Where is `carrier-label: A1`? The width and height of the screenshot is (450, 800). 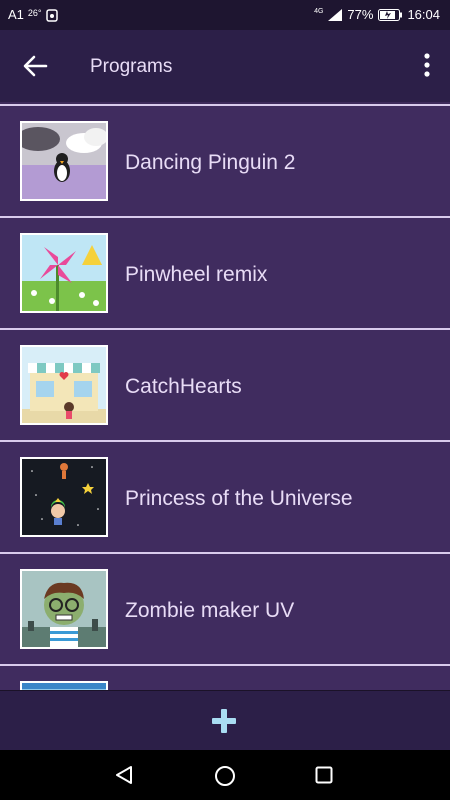 carrier-label: A1 is located at coordinates (16, 14).